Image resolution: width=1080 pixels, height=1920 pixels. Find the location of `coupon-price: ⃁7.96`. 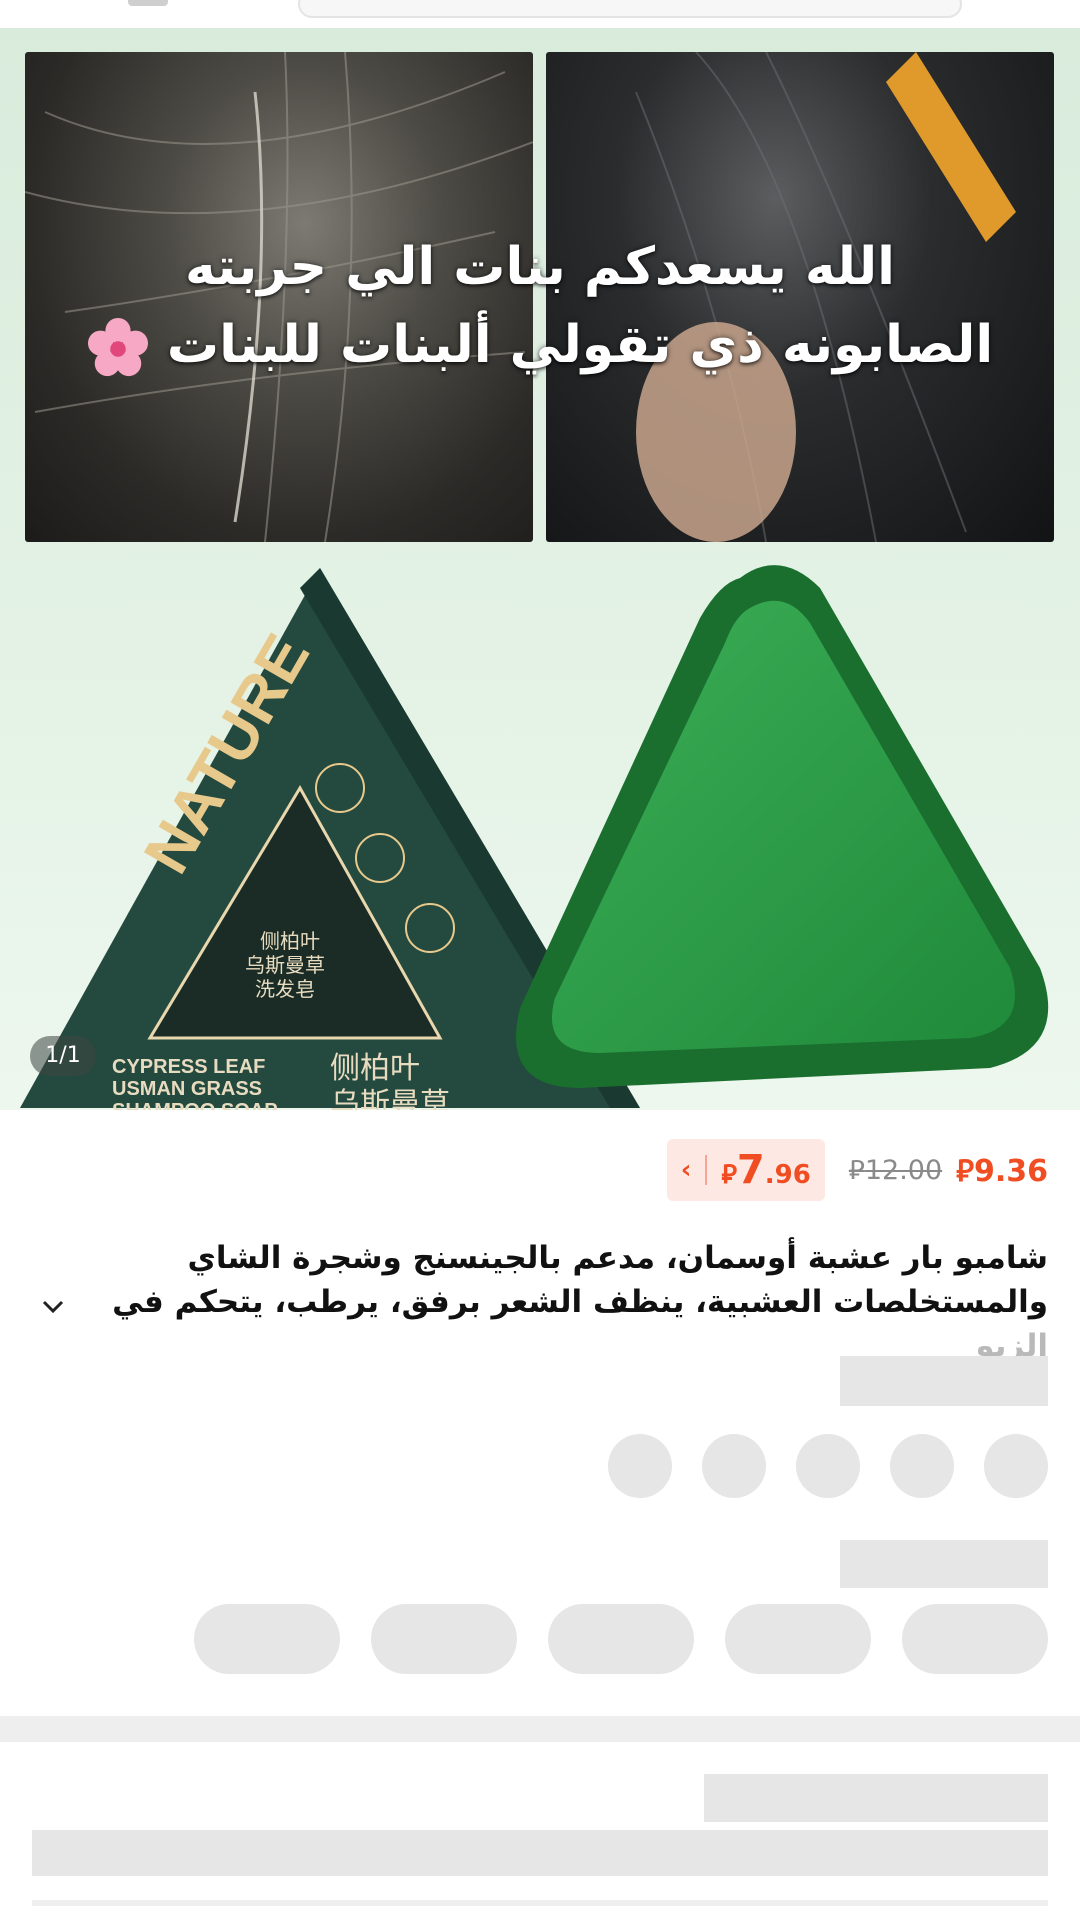

coupon-price: ⃁7.96 is located at coordinates (766, 1170).